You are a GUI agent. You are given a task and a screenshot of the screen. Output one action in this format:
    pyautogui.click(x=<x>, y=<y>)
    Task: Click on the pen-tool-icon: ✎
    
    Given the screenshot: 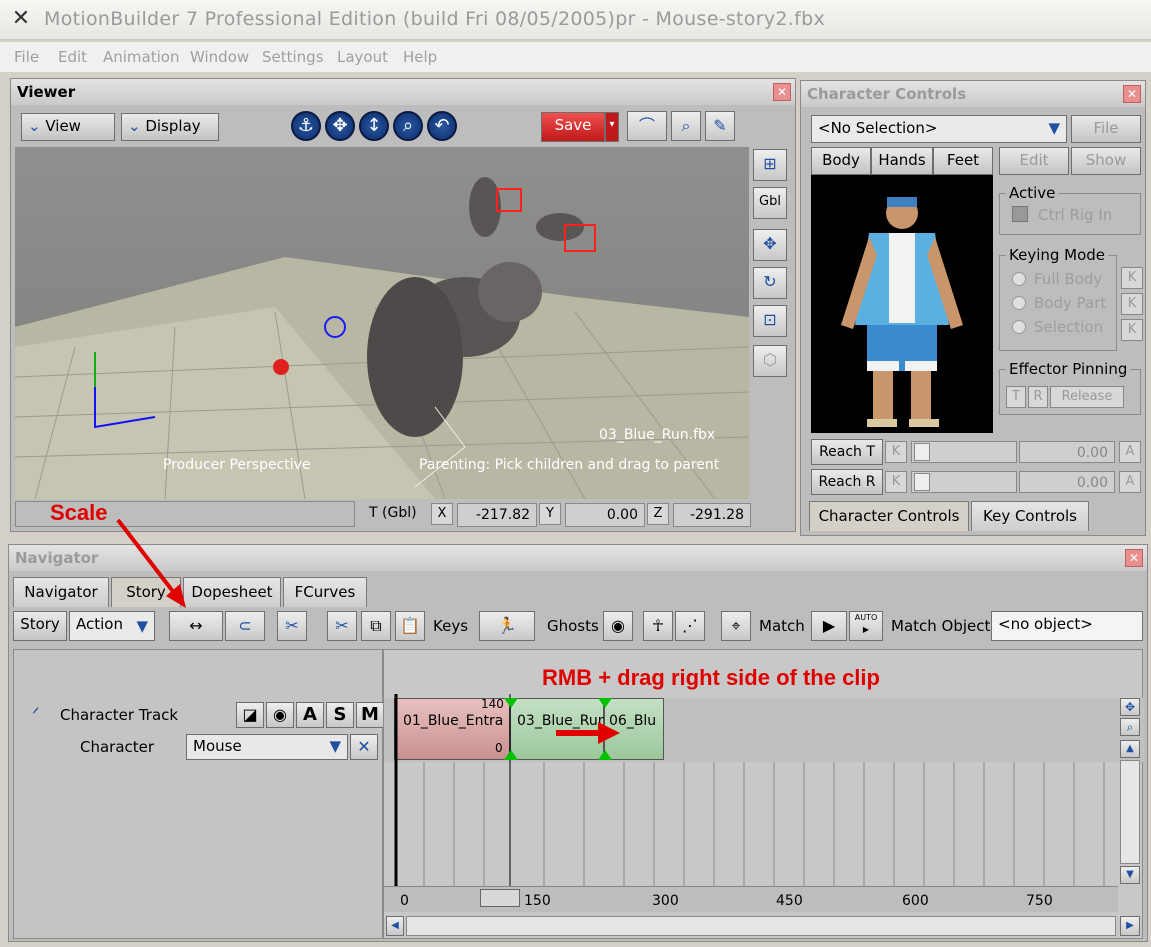 What is the action you would take?
    pyautogui.click(x=720, y=126)
    